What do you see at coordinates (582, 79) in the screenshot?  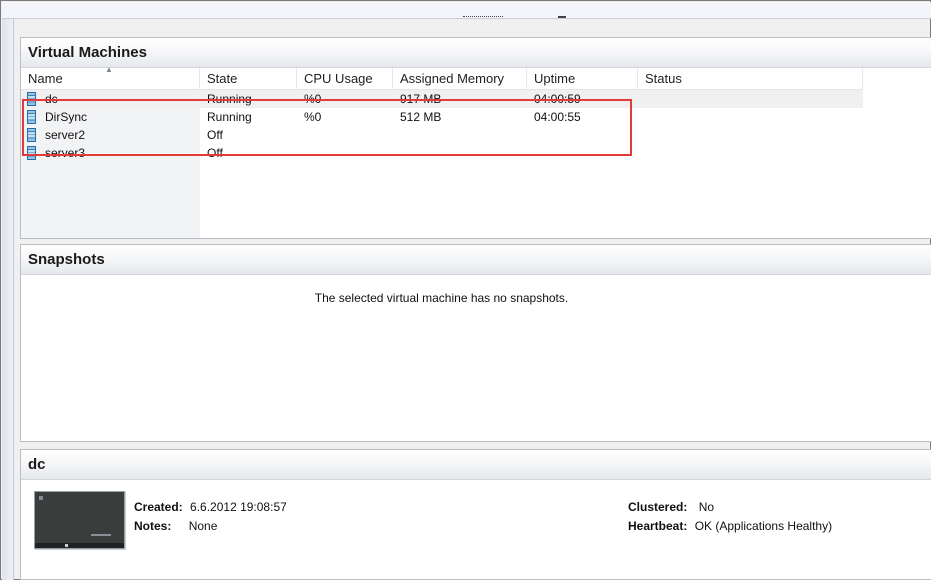 I see `column-header-uptime: Uptime` at bounding box center [582, 79].